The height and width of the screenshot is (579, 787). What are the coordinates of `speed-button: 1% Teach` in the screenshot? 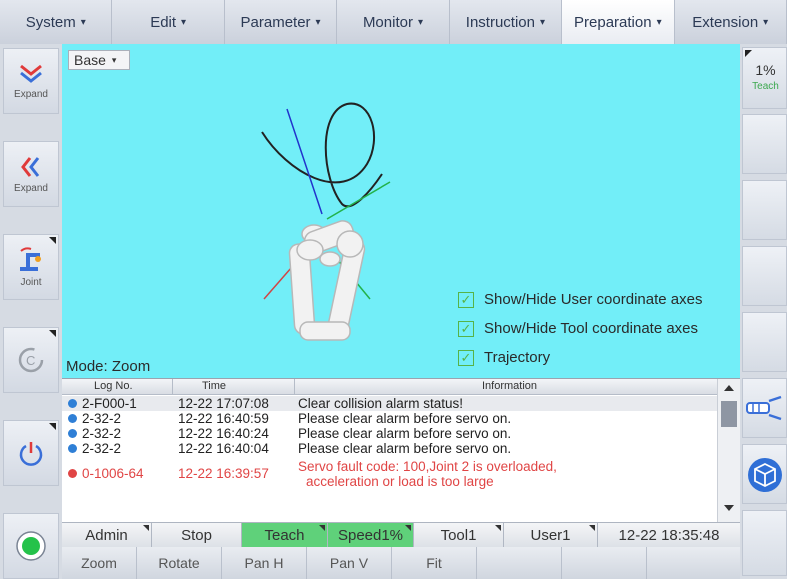 It's located at (764, 78).